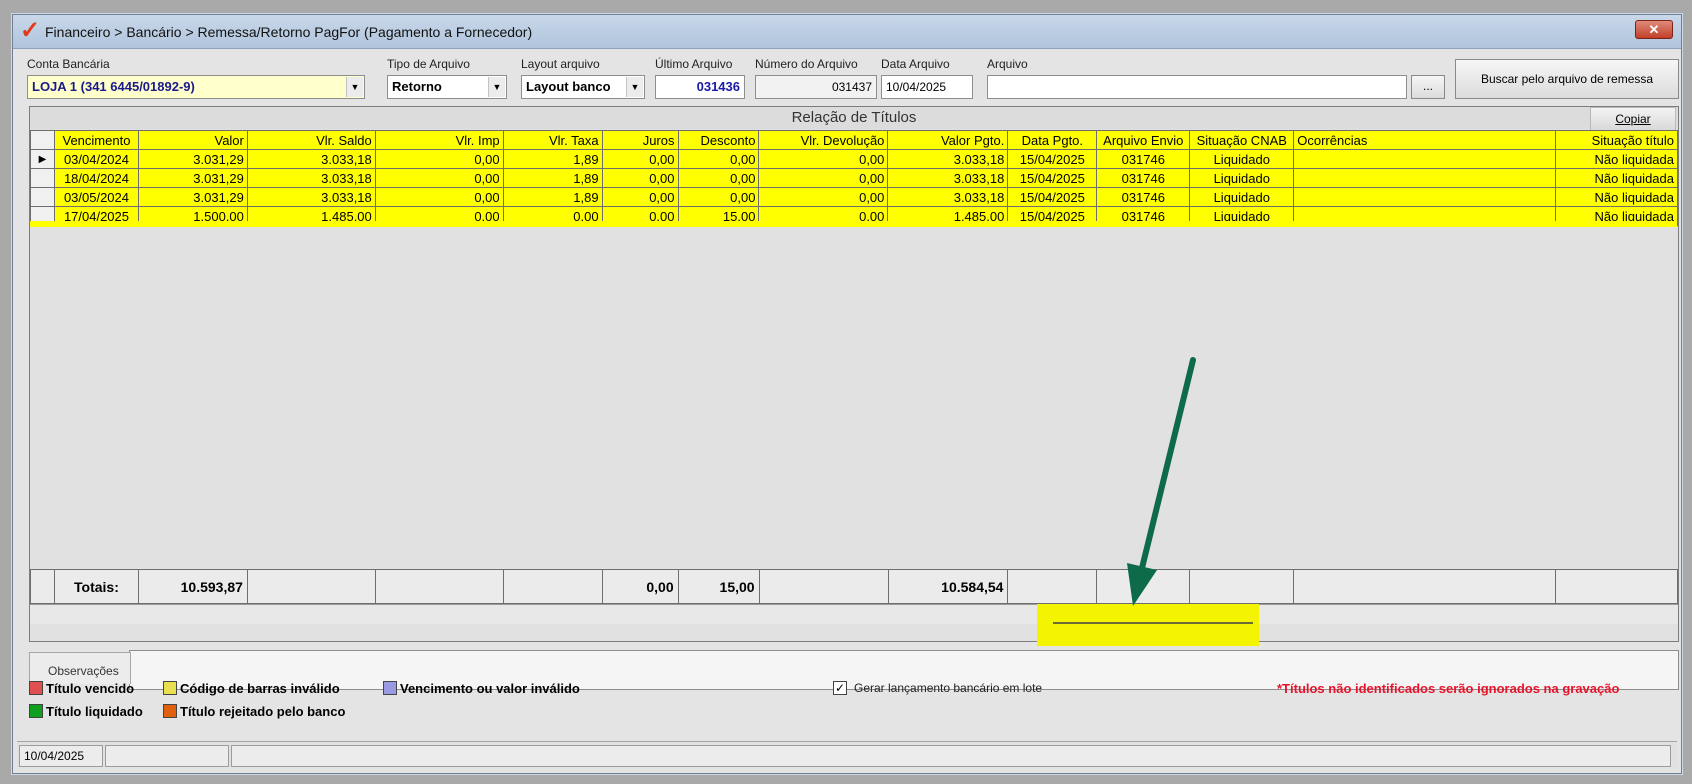 The height and width of the screenshot is (784, 1692). I want to click on tipo-arquivo-select: Retorno ▼, so click(447, 87).